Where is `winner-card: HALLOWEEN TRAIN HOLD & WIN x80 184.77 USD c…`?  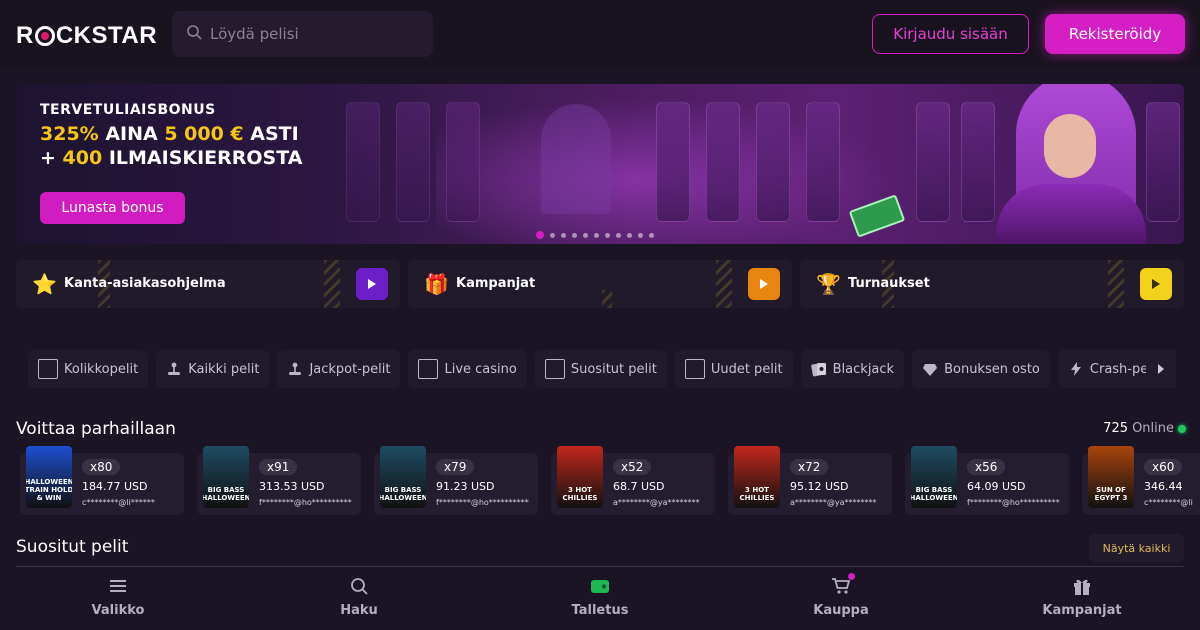
winner-card: HALLOWEEN TRAIN HOLD & WIN x80 184.77 USD c… is located at coordinates (102, 480).